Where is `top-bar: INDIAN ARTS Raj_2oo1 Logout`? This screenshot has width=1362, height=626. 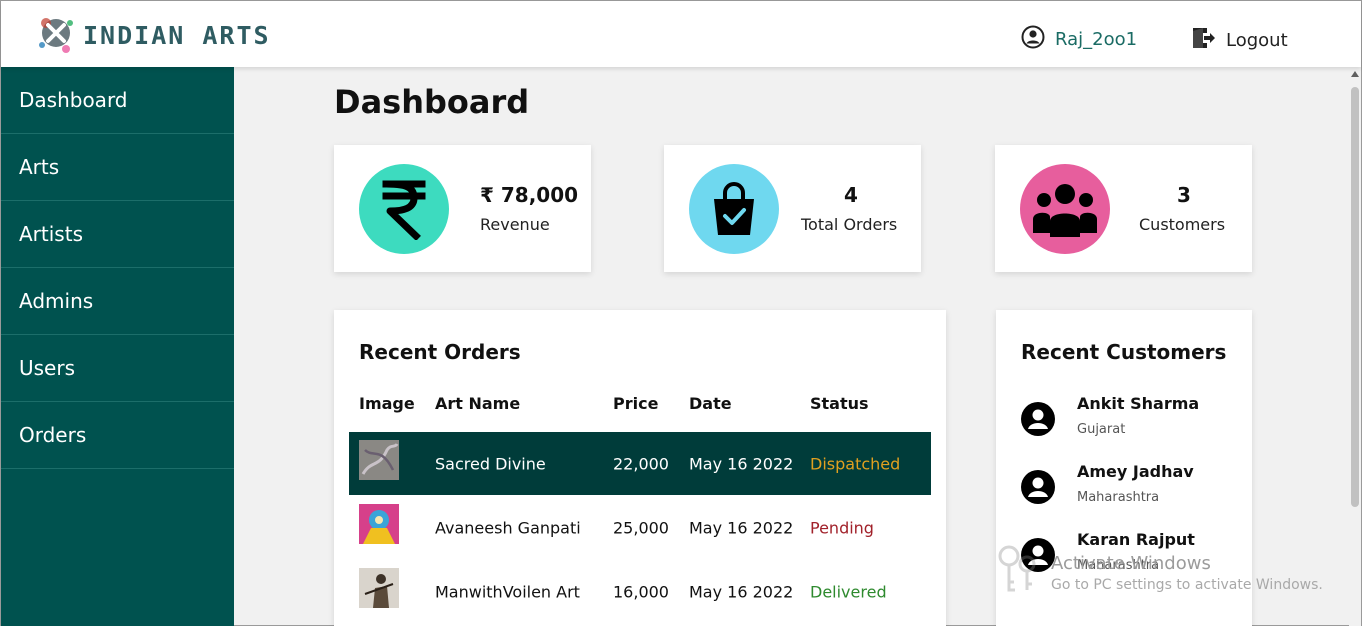 top-bar: INDIAN ARTS Raj_2oo1 Logout is located at coordinates (681, 34).